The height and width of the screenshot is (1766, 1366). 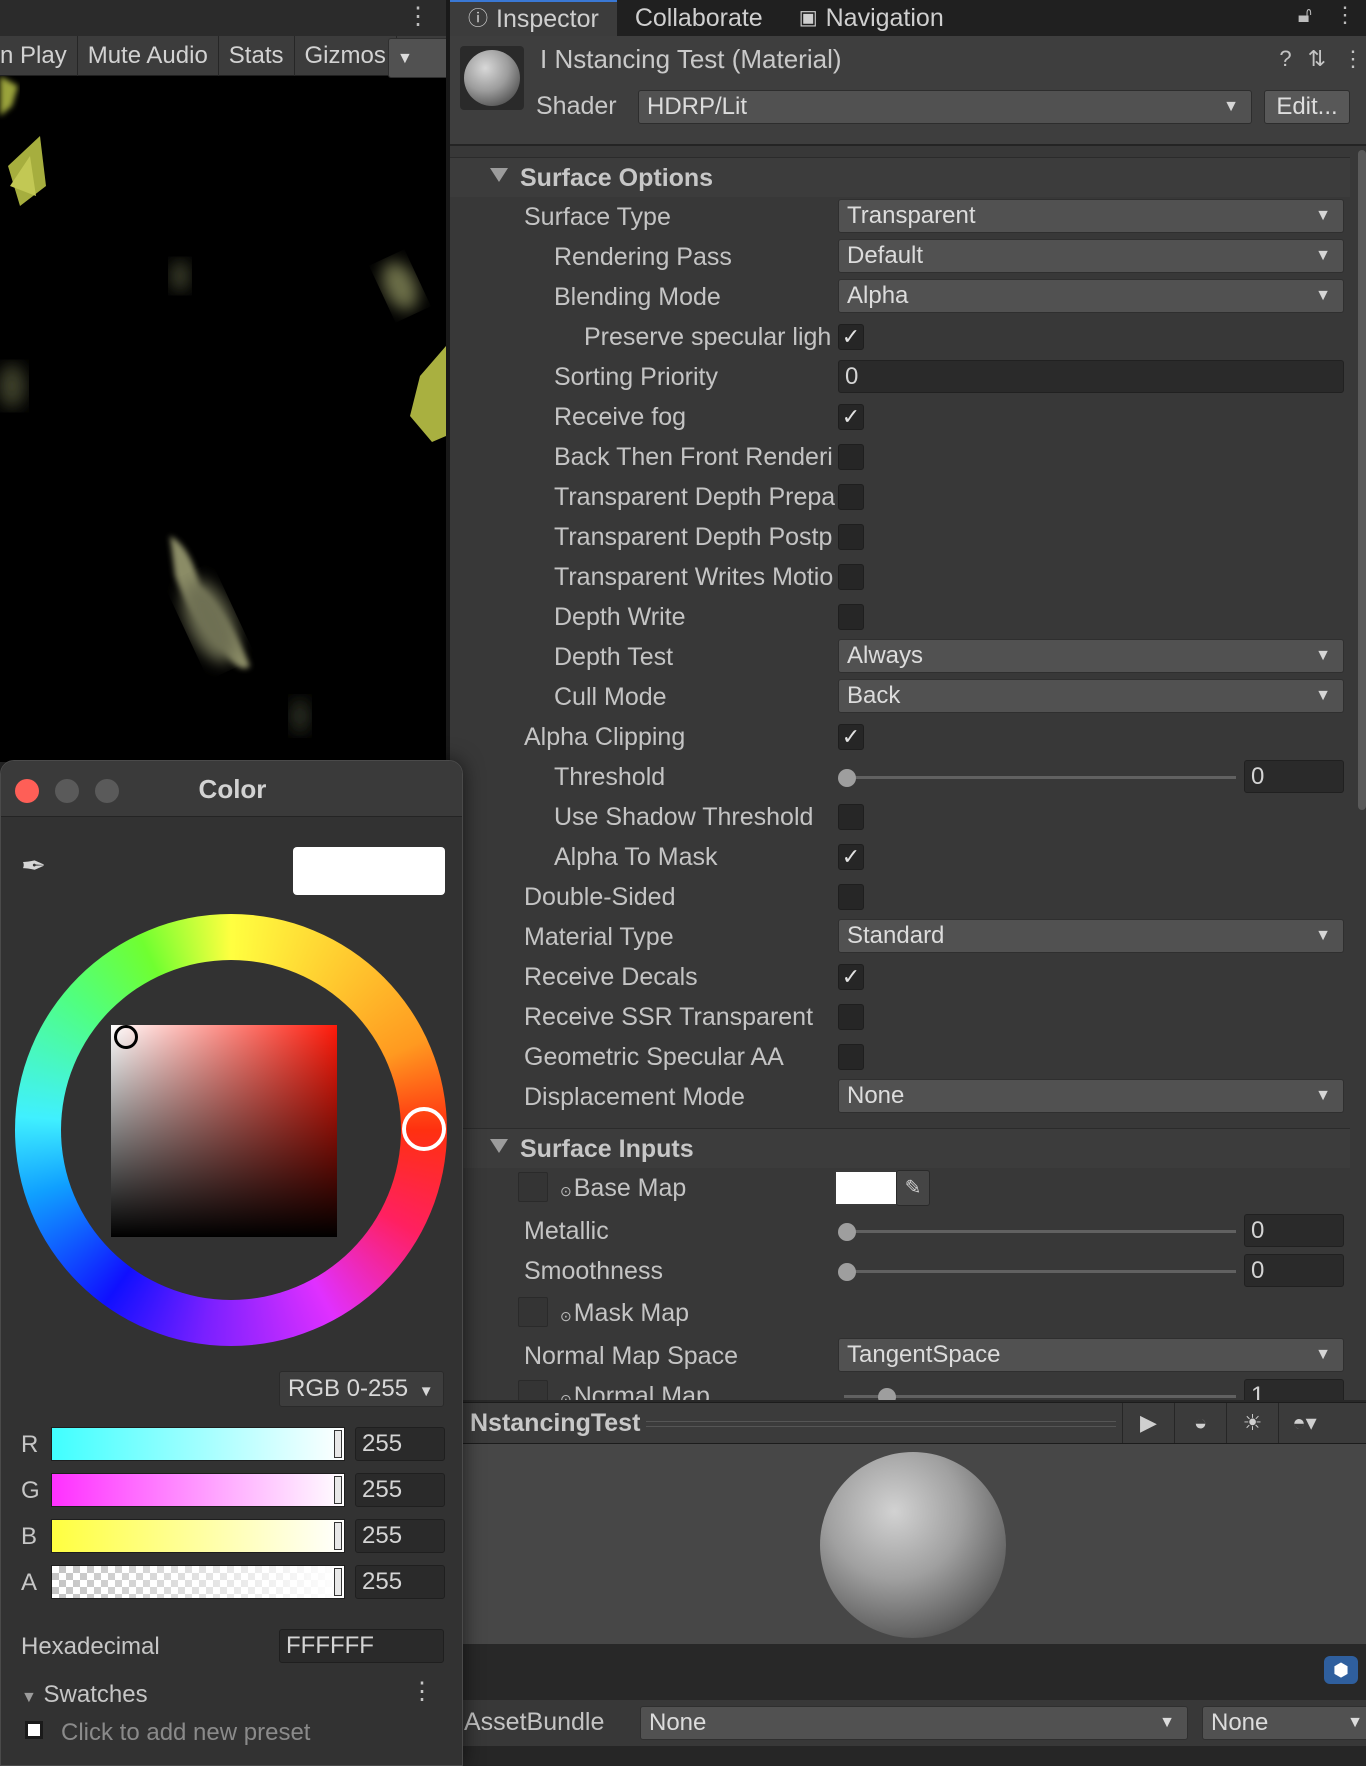 What do you see at coordinates (699, 18) in the screenshot?
I see `tab-collaborate: Collaborate` at bounding box center [699, 18].